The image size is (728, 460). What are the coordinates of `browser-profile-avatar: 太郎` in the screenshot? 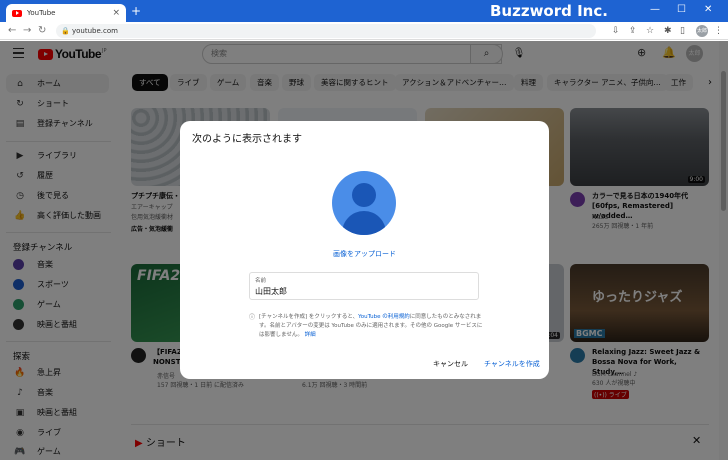 It's located at (702, 31).